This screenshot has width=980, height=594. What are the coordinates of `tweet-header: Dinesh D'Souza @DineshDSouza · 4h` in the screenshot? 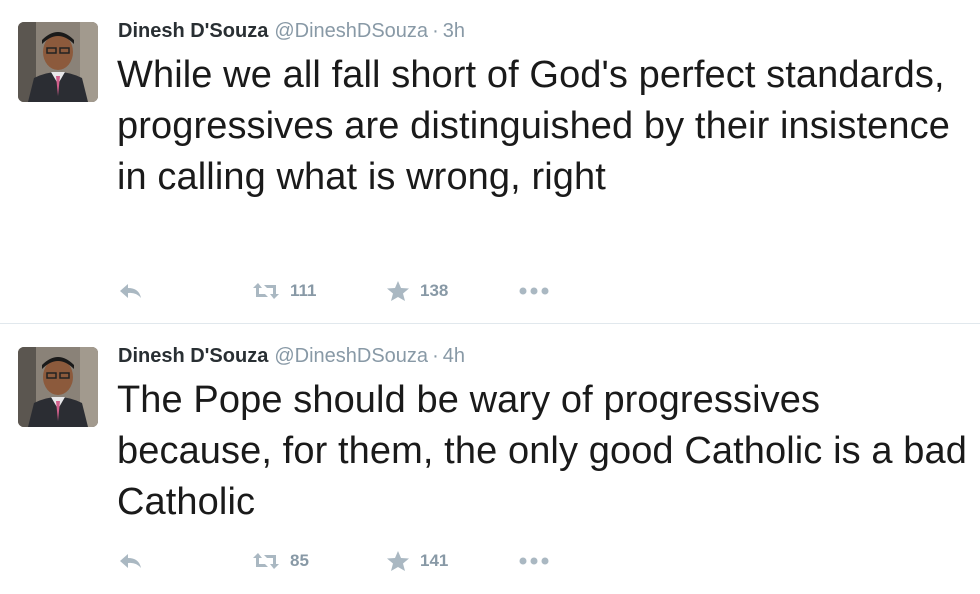 It's located at (291, 356).